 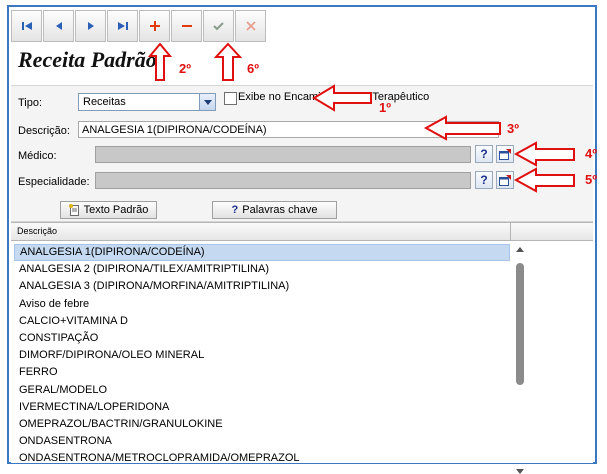 I want to click on arrow-6-icon, so click(x=228, y=61).